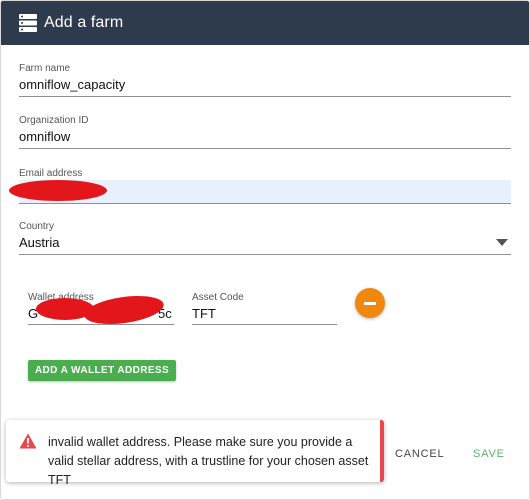 The height and width of the screenshot is (500, 530). What do you see at coordinates (72, 84) in the screenshot?
I see `farm-name-value: omniflow_capacity` at bounding box center [72, 84].